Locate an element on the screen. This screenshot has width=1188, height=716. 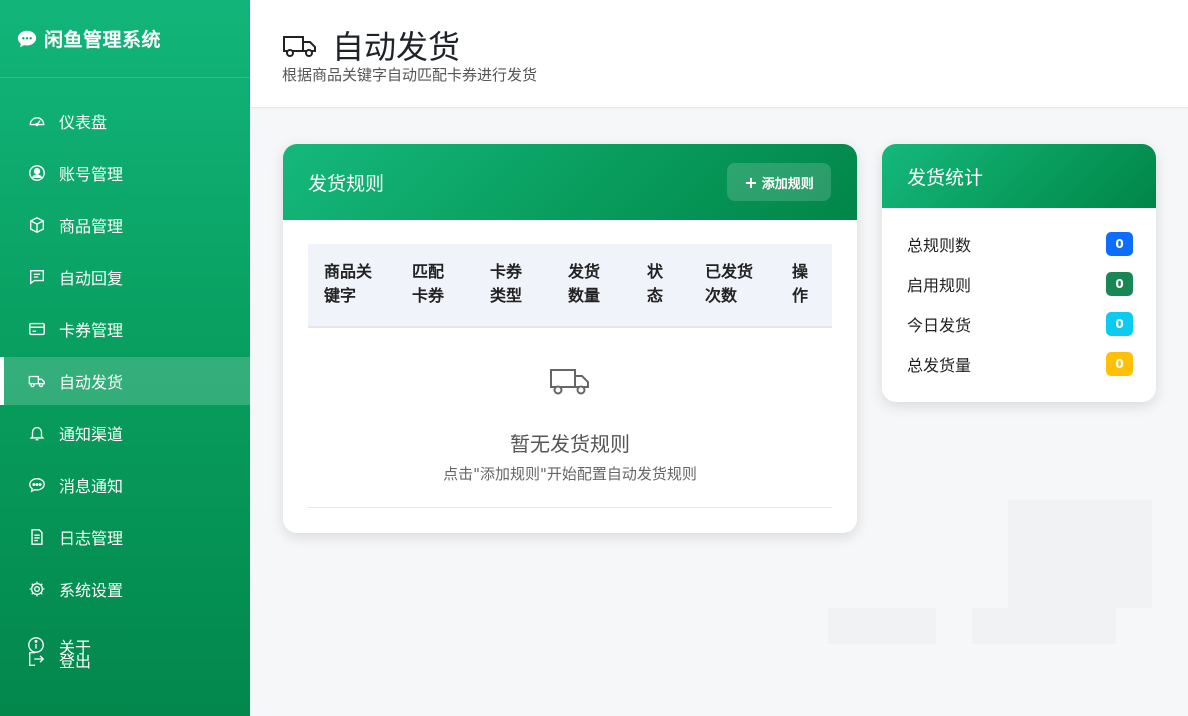
card-title: 发货规则 is located at coordinates (346, 183).